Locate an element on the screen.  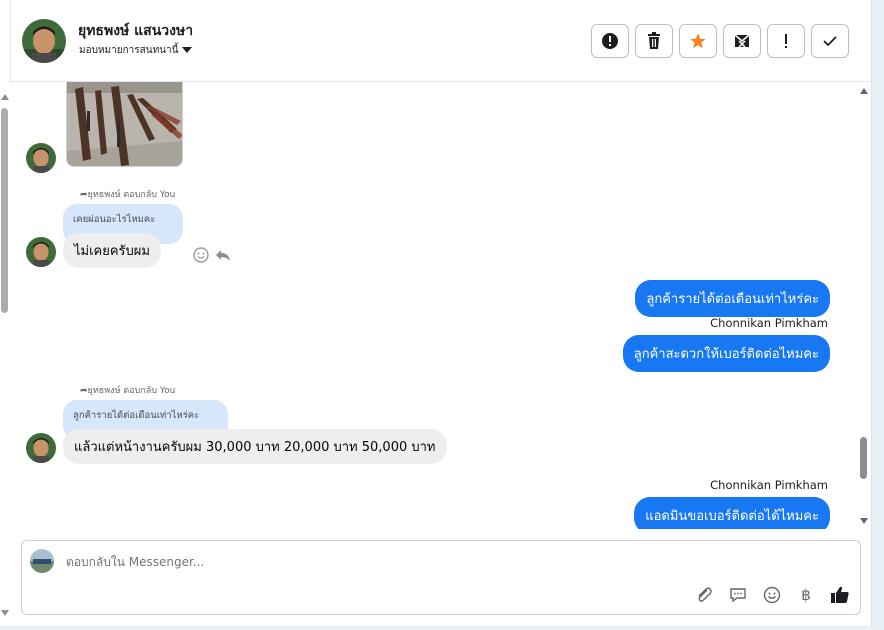
composer-tools: ฿ is located at coordinates (772, 595).